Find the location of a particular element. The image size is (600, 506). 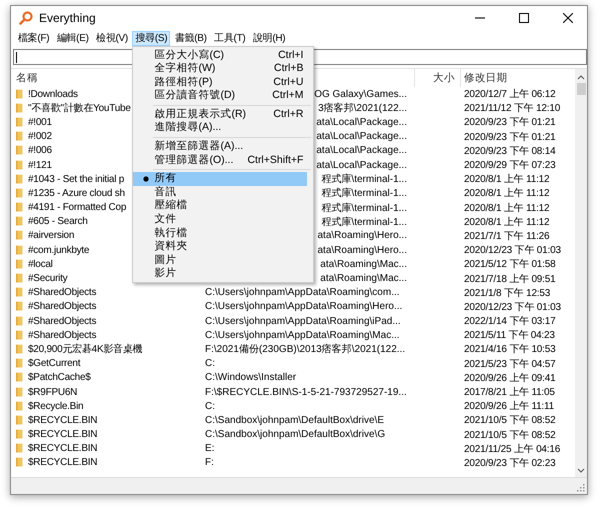

filter-menu-item: 影片 is located at coordinates (220, 274).